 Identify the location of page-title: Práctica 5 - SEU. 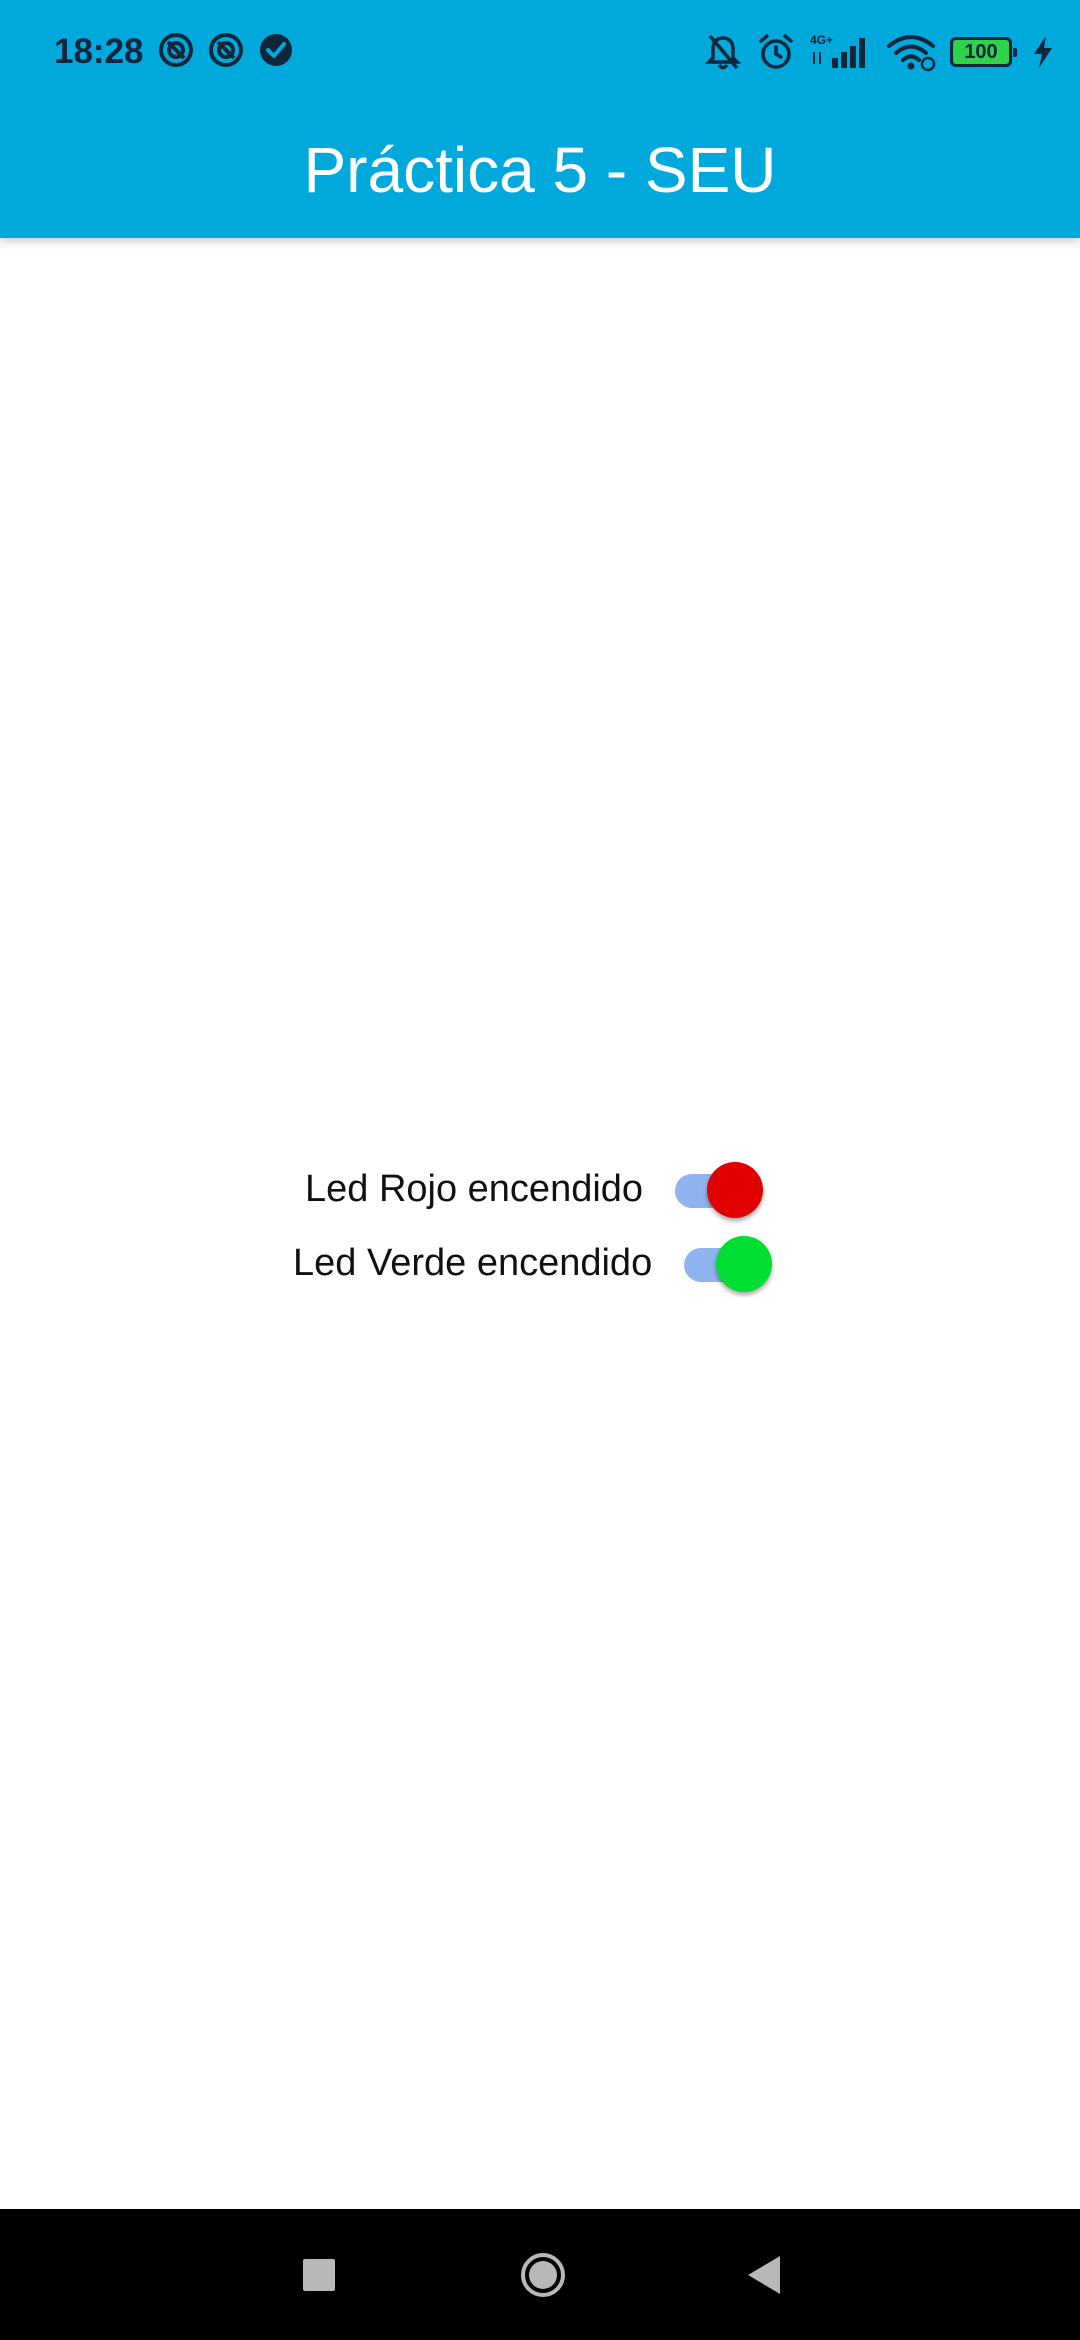
(540, 170).